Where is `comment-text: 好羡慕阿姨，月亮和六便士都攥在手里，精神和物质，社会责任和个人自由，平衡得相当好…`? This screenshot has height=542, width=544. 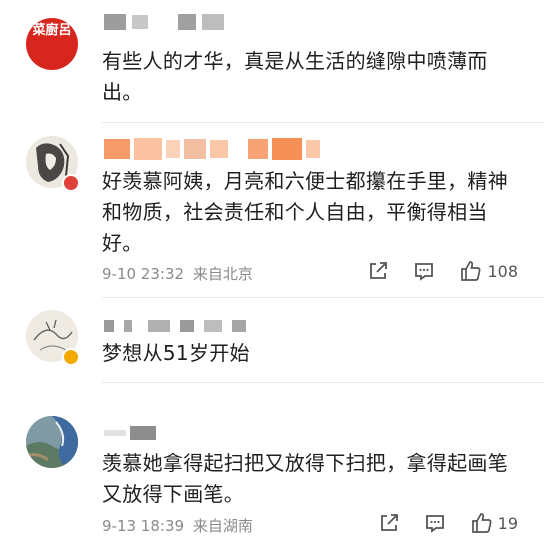 comment-text: 好羡慕阿姨，月亮和六便士都攥在手里，精神和物质，社会责任和个人自由，平衡得相当好… is located at coordinates (305, 212).